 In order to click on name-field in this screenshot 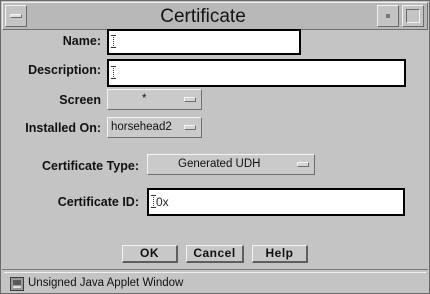, I will do `click(204, 42)`.